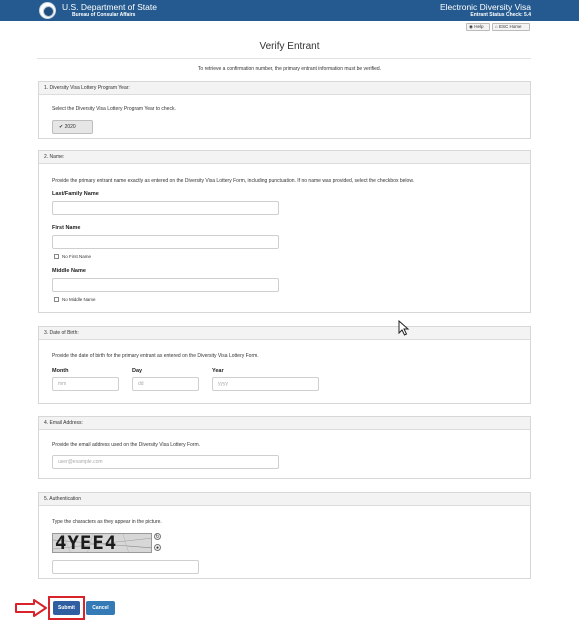 The image size is (579, 628). I want to click on no-first-name-label: No First Name, so click(77, 256).